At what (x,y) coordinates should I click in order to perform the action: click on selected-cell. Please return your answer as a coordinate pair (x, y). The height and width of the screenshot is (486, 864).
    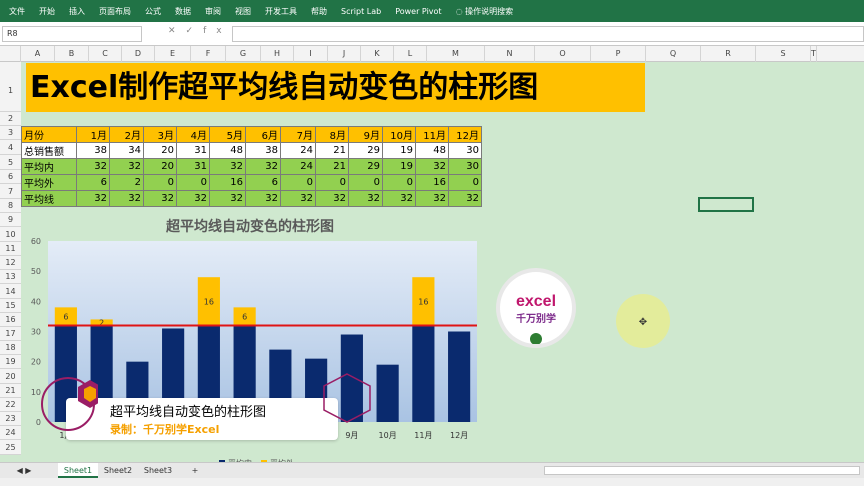
    Looking at the image, I should click on (726, 204).